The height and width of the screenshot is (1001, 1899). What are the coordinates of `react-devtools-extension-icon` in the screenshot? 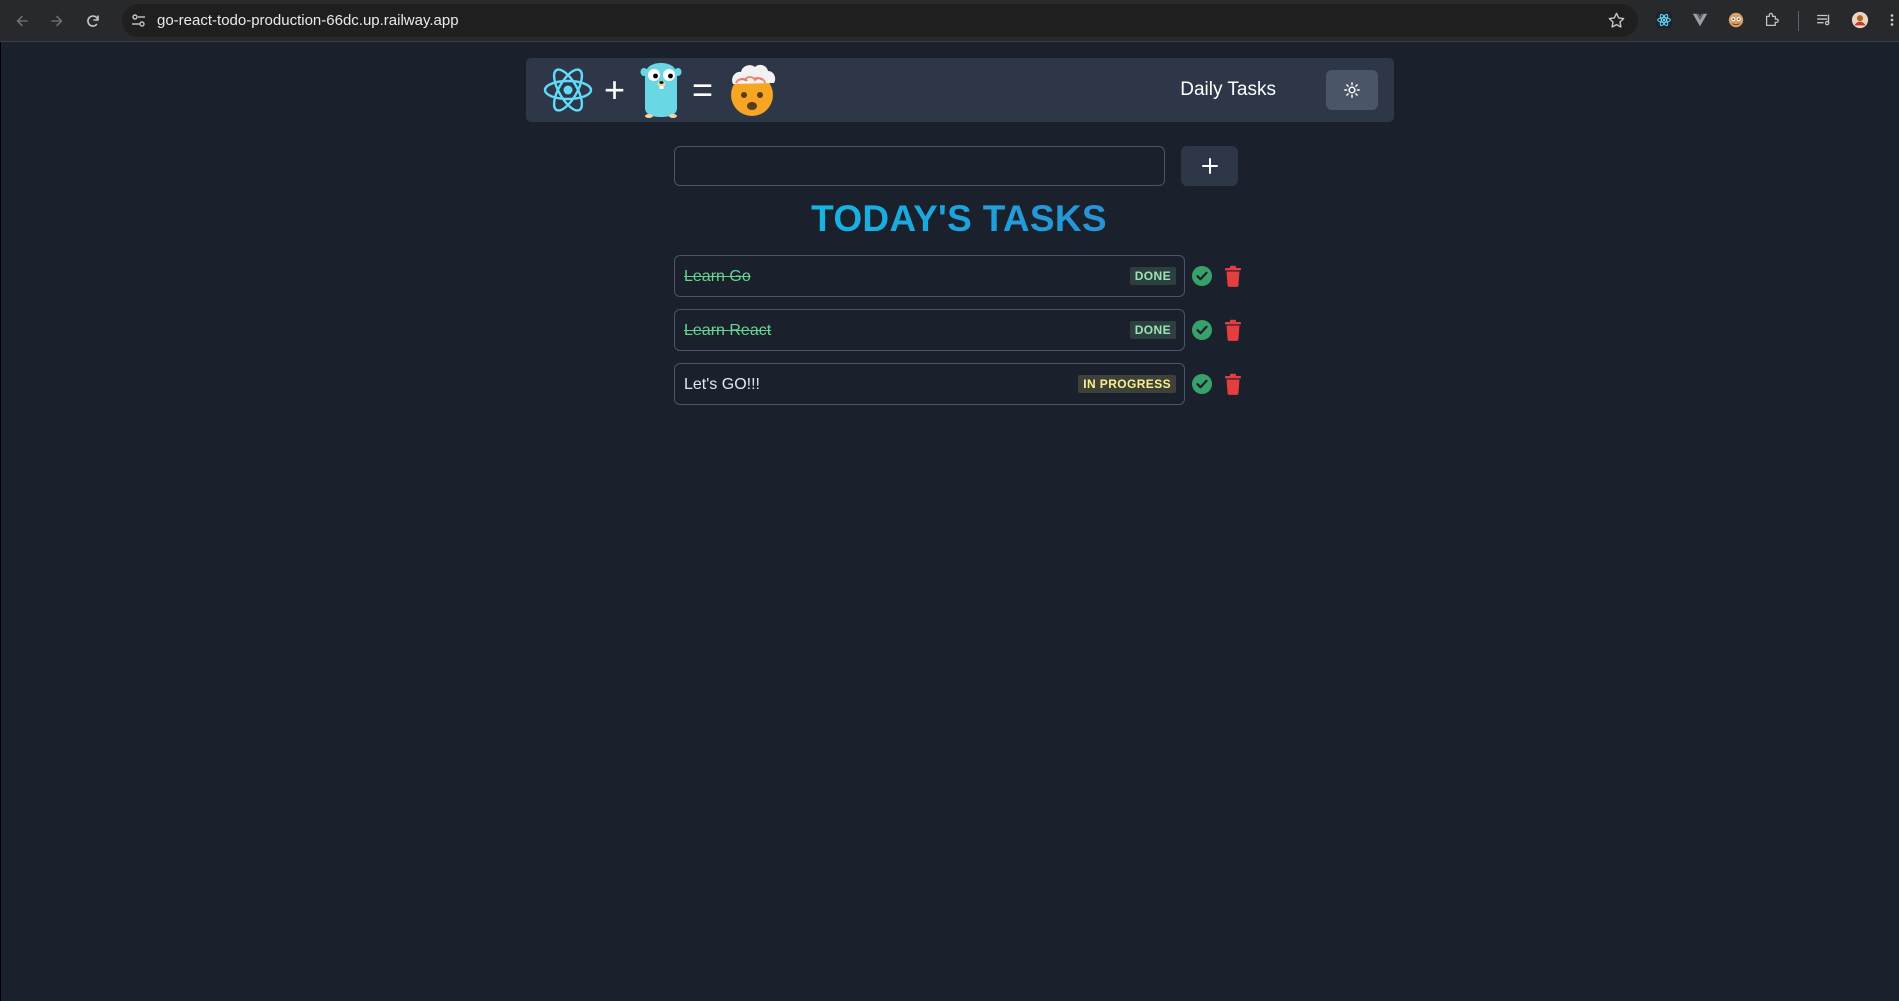 It's located at (1664, 20).